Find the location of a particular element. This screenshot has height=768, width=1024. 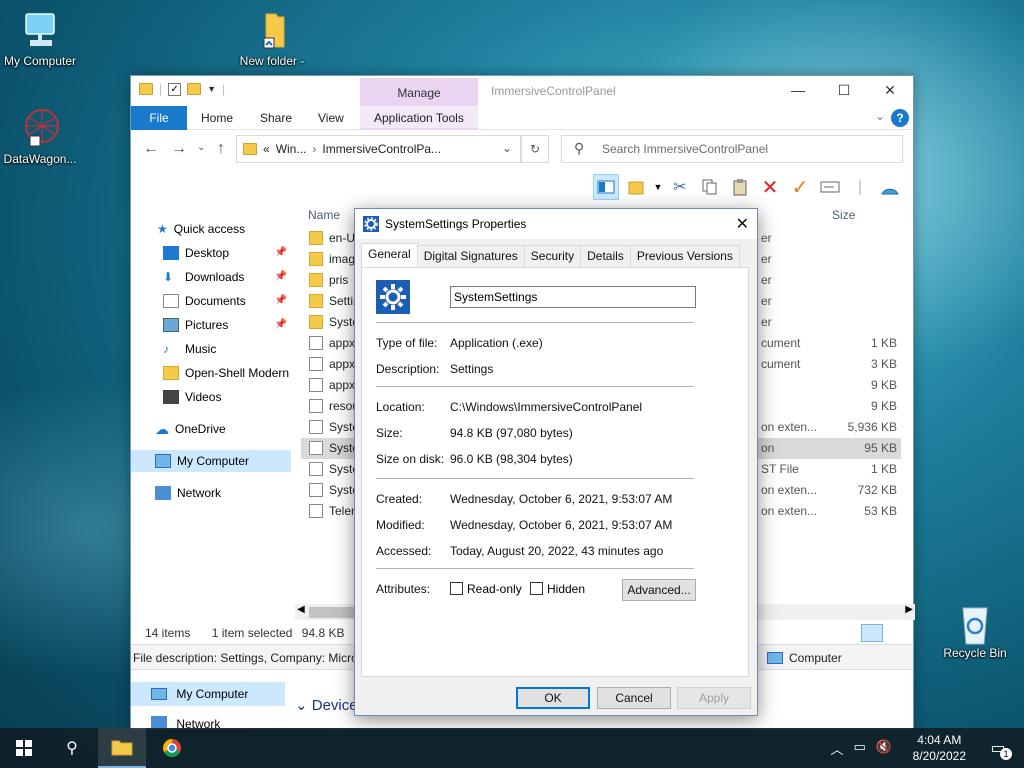

tab-view: View is located at coordinates (331, 118).